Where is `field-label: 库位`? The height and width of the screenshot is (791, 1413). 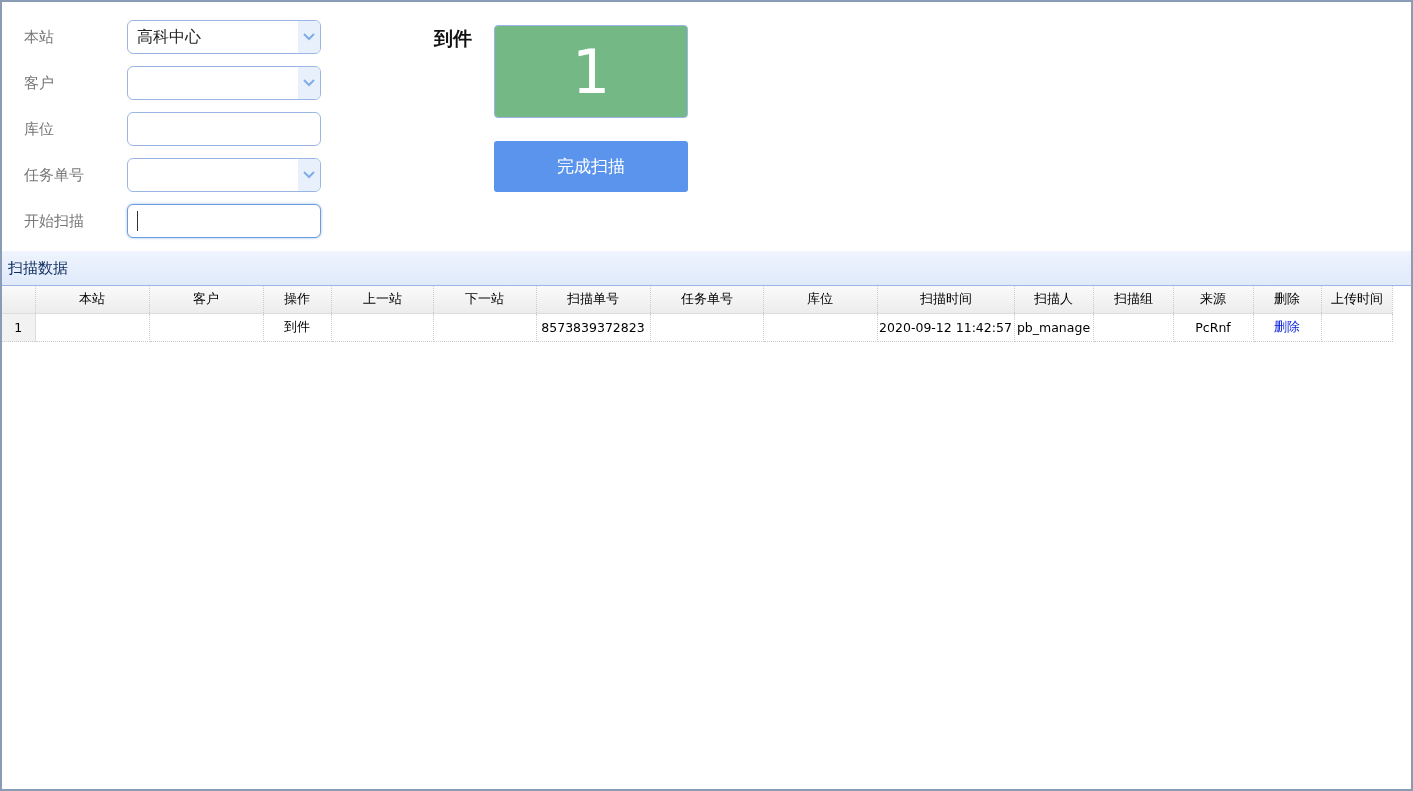
field-label: 库位 is located at coordinates (39, 129).